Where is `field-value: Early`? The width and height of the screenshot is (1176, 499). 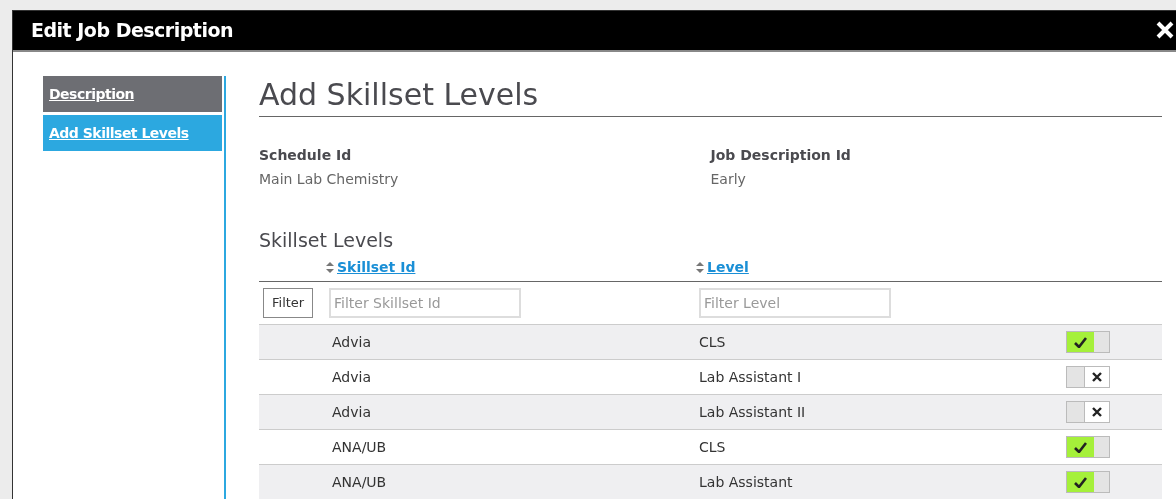 field-value: Early is located at coordinates (728, 179).